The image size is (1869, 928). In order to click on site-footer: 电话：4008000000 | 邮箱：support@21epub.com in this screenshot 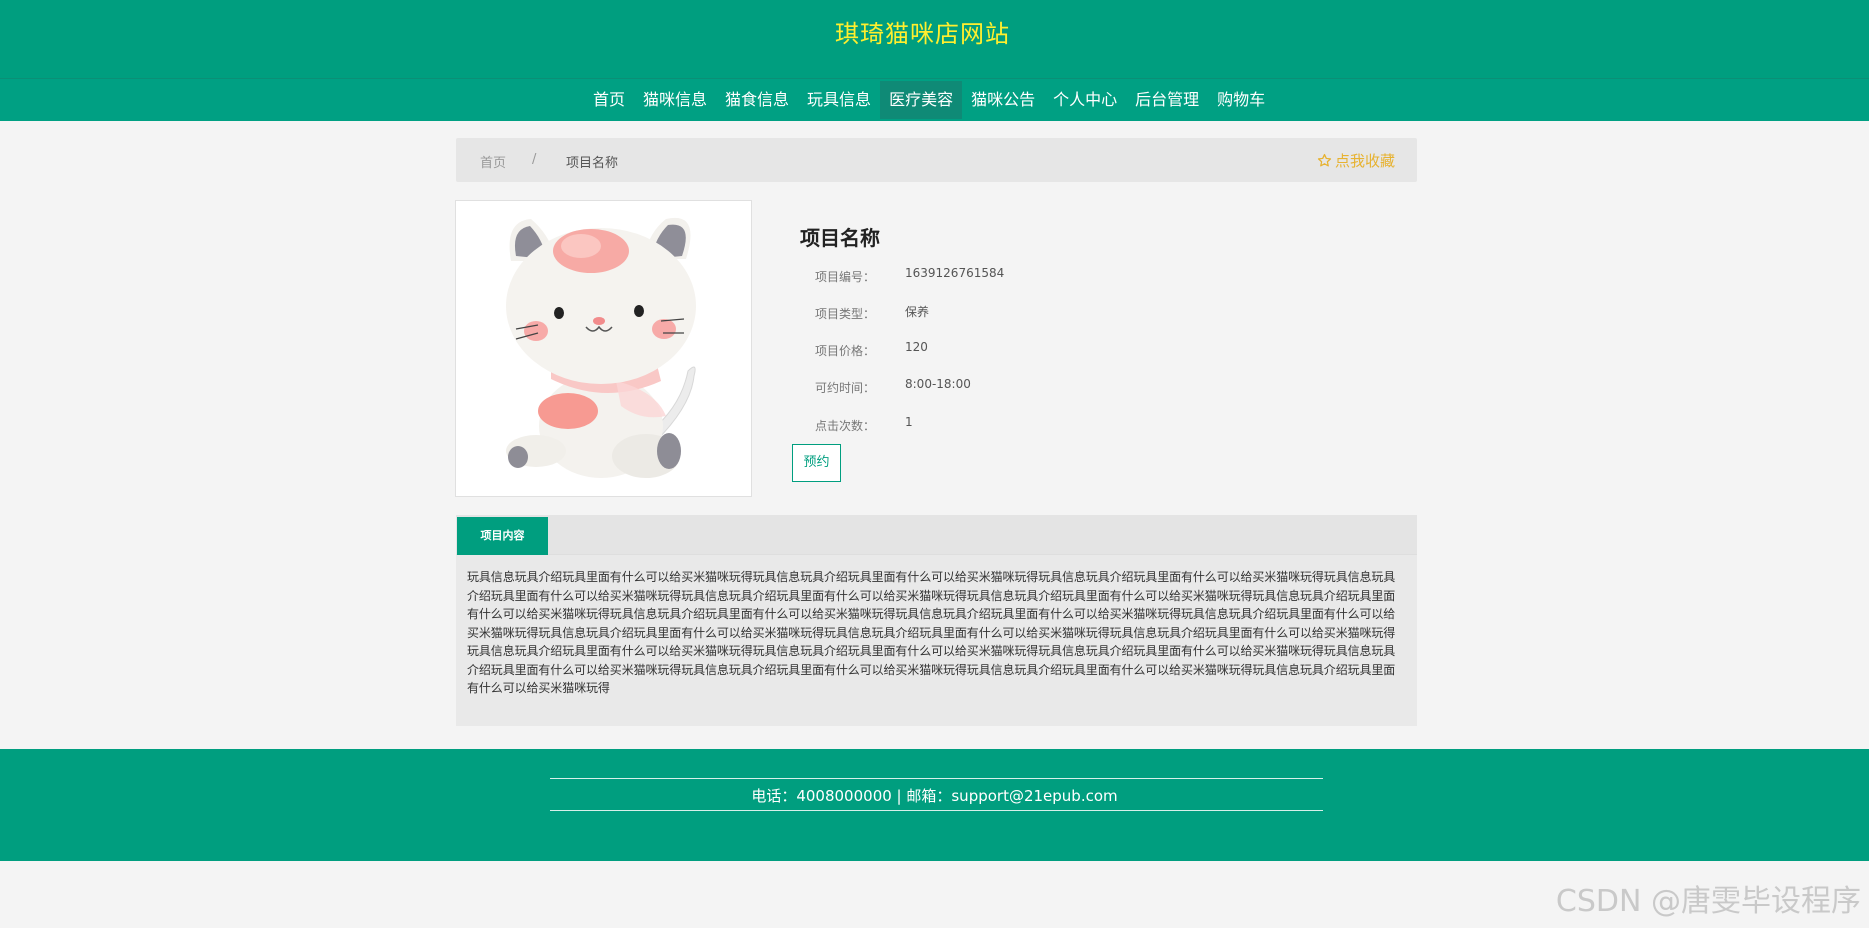, I will do `click(934, 805)`.